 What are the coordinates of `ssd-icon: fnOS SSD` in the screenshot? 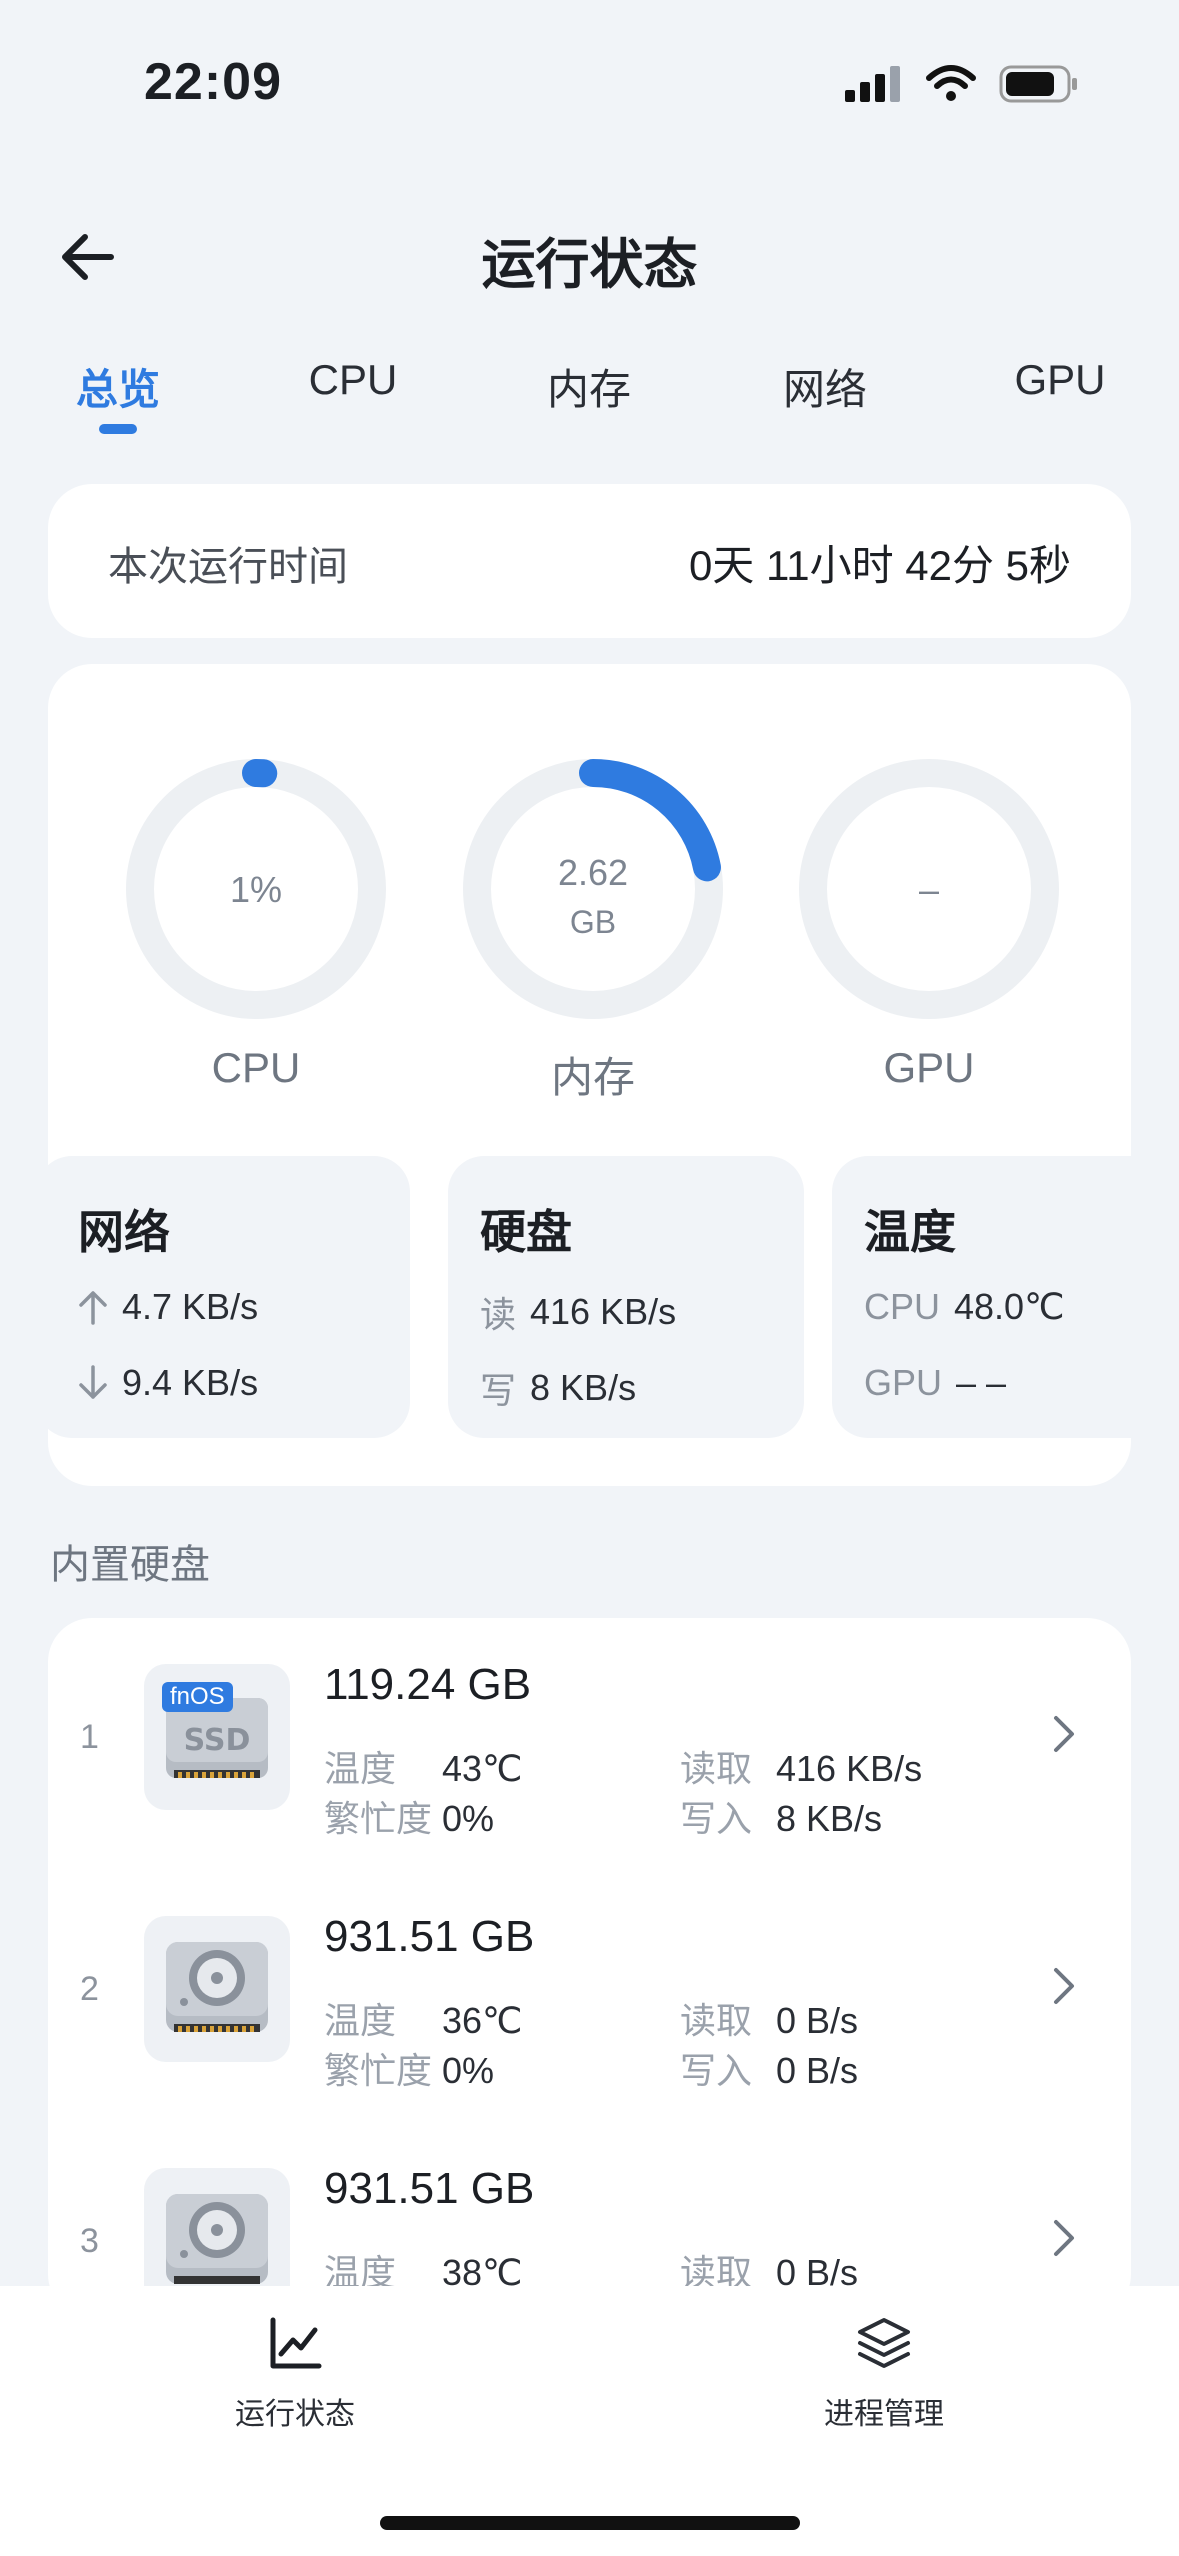 It's located at (217, 1737).